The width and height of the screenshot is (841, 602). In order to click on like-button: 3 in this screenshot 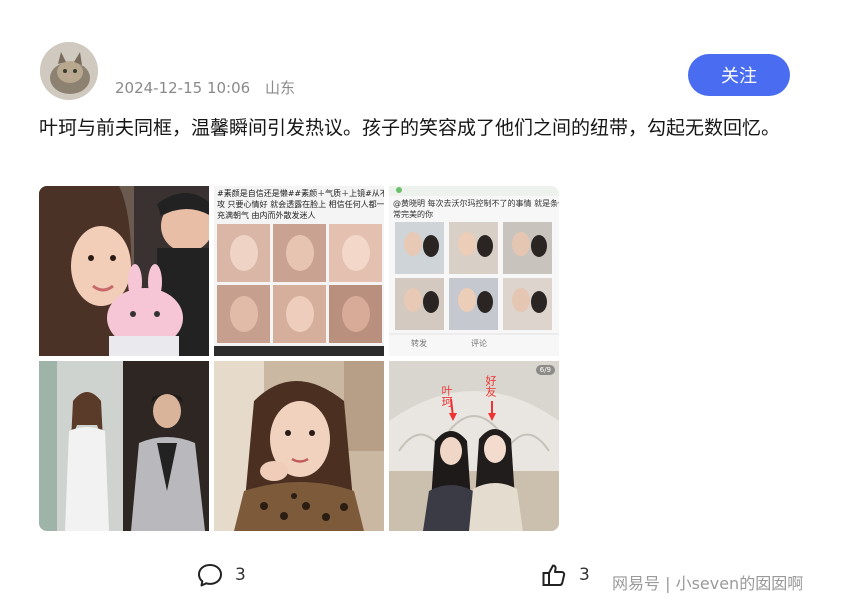, I will do `click(565, 575)`.